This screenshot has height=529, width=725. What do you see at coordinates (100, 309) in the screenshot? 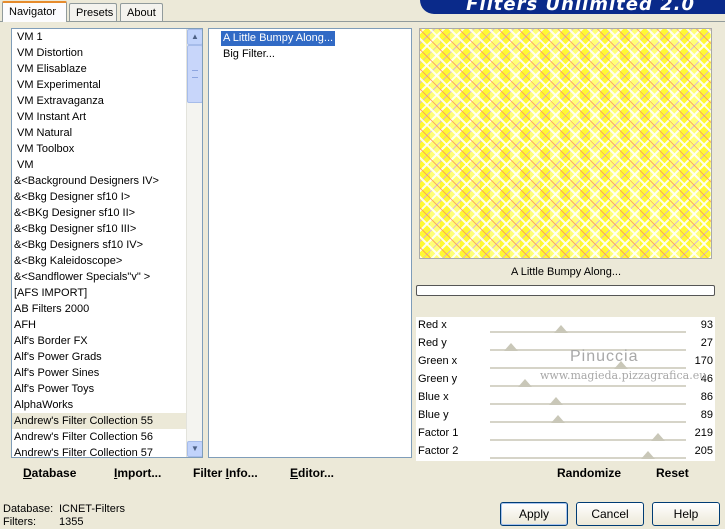
I see `category-item: AB Filters 2000` at bounding box center [100, 309].